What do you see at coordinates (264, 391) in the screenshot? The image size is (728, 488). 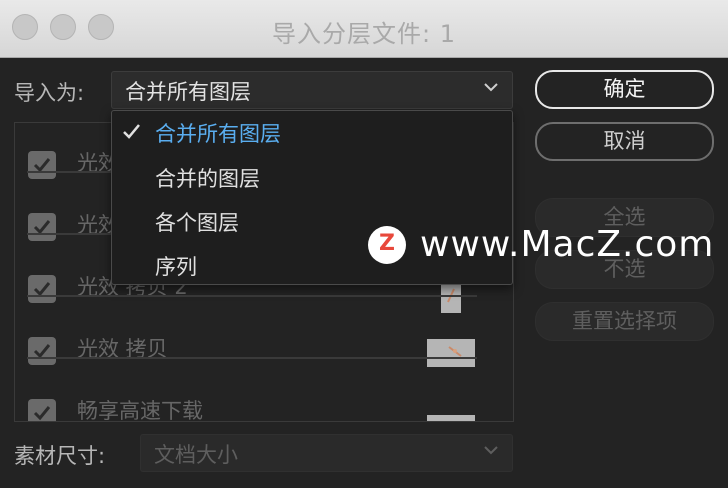 I see `layer-row: 畅享高速下载` at bounding box center [264, 391].